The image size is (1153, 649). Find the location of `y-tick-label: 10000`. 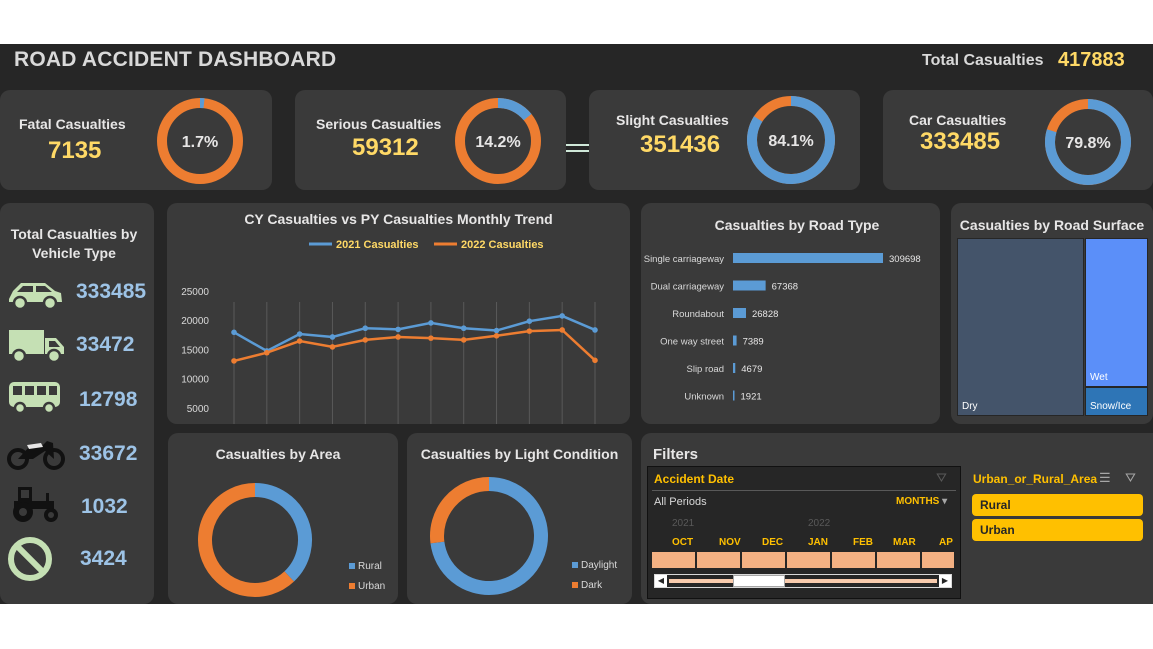

y-tick-label: 10000 is located at coordinates (195, 380).